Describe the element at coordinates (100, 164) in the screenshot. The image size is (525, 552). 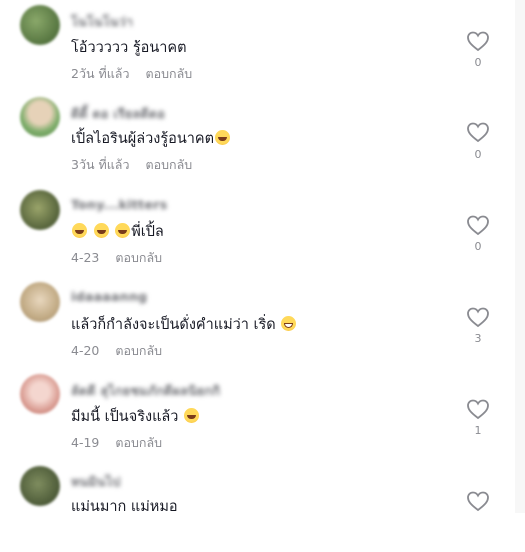
I see `comment-time: 3วัน ที่แล้ว` at that location.